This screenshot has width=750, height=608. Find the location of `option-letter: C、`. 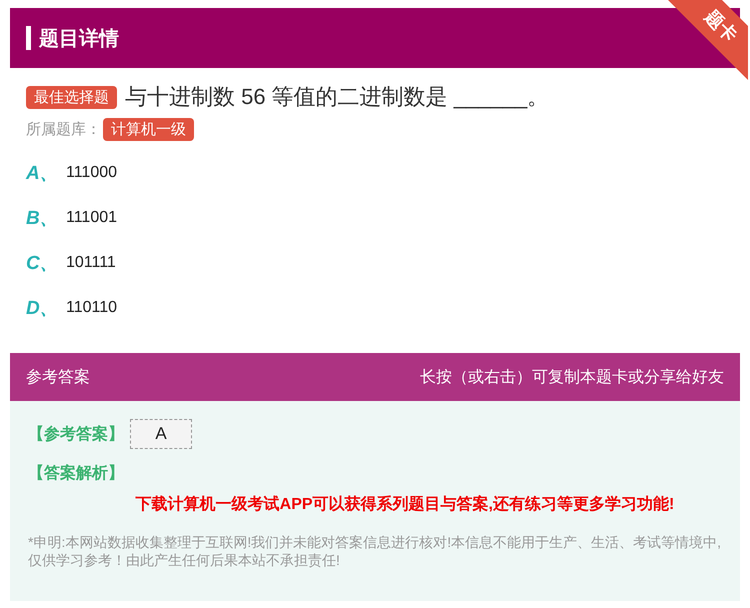

option-letter: C、 is located at coordinates (40, 264).